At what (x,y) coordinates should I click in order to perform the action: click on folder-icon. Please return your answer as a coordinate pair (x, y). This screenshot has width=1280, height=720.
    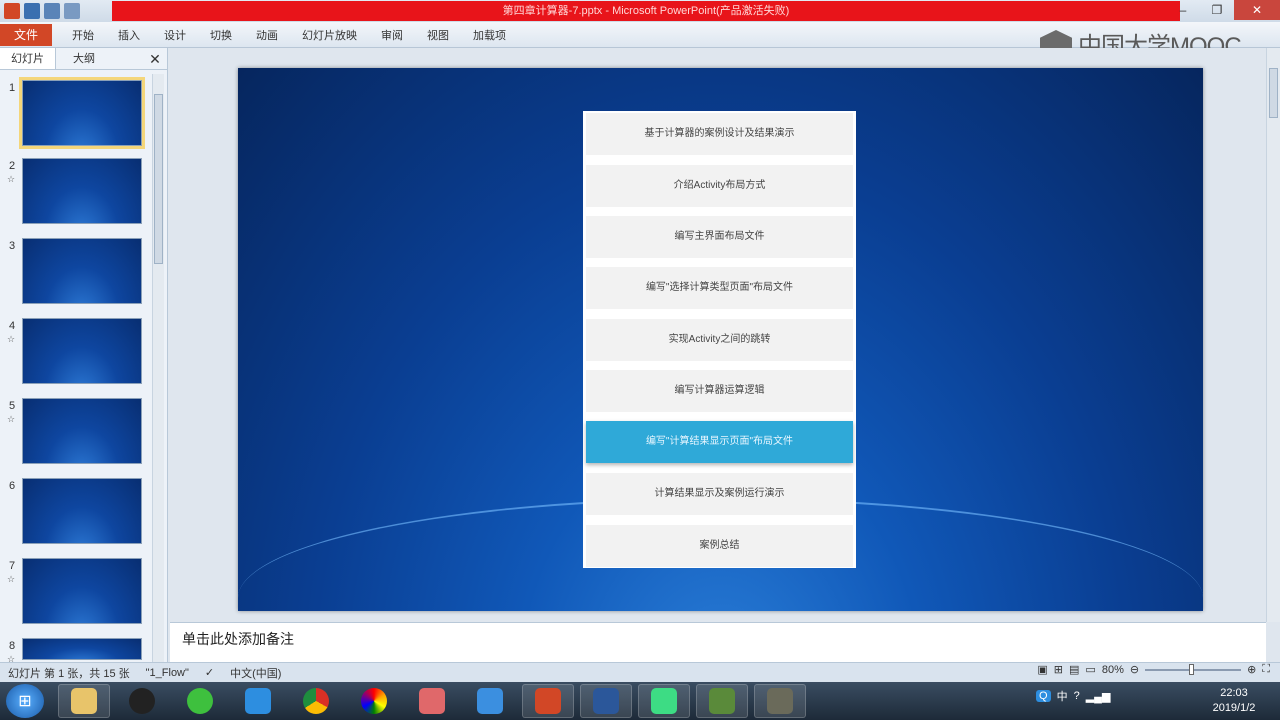
    Looking at the image, I should click on (84, 701).